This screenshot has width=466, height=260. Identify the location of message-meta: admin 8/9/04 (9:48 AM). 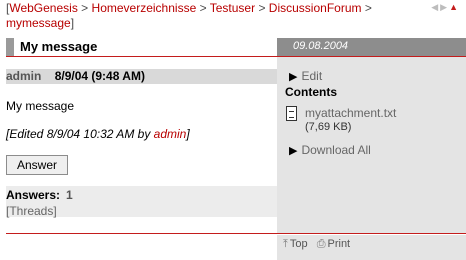
(141, 76).